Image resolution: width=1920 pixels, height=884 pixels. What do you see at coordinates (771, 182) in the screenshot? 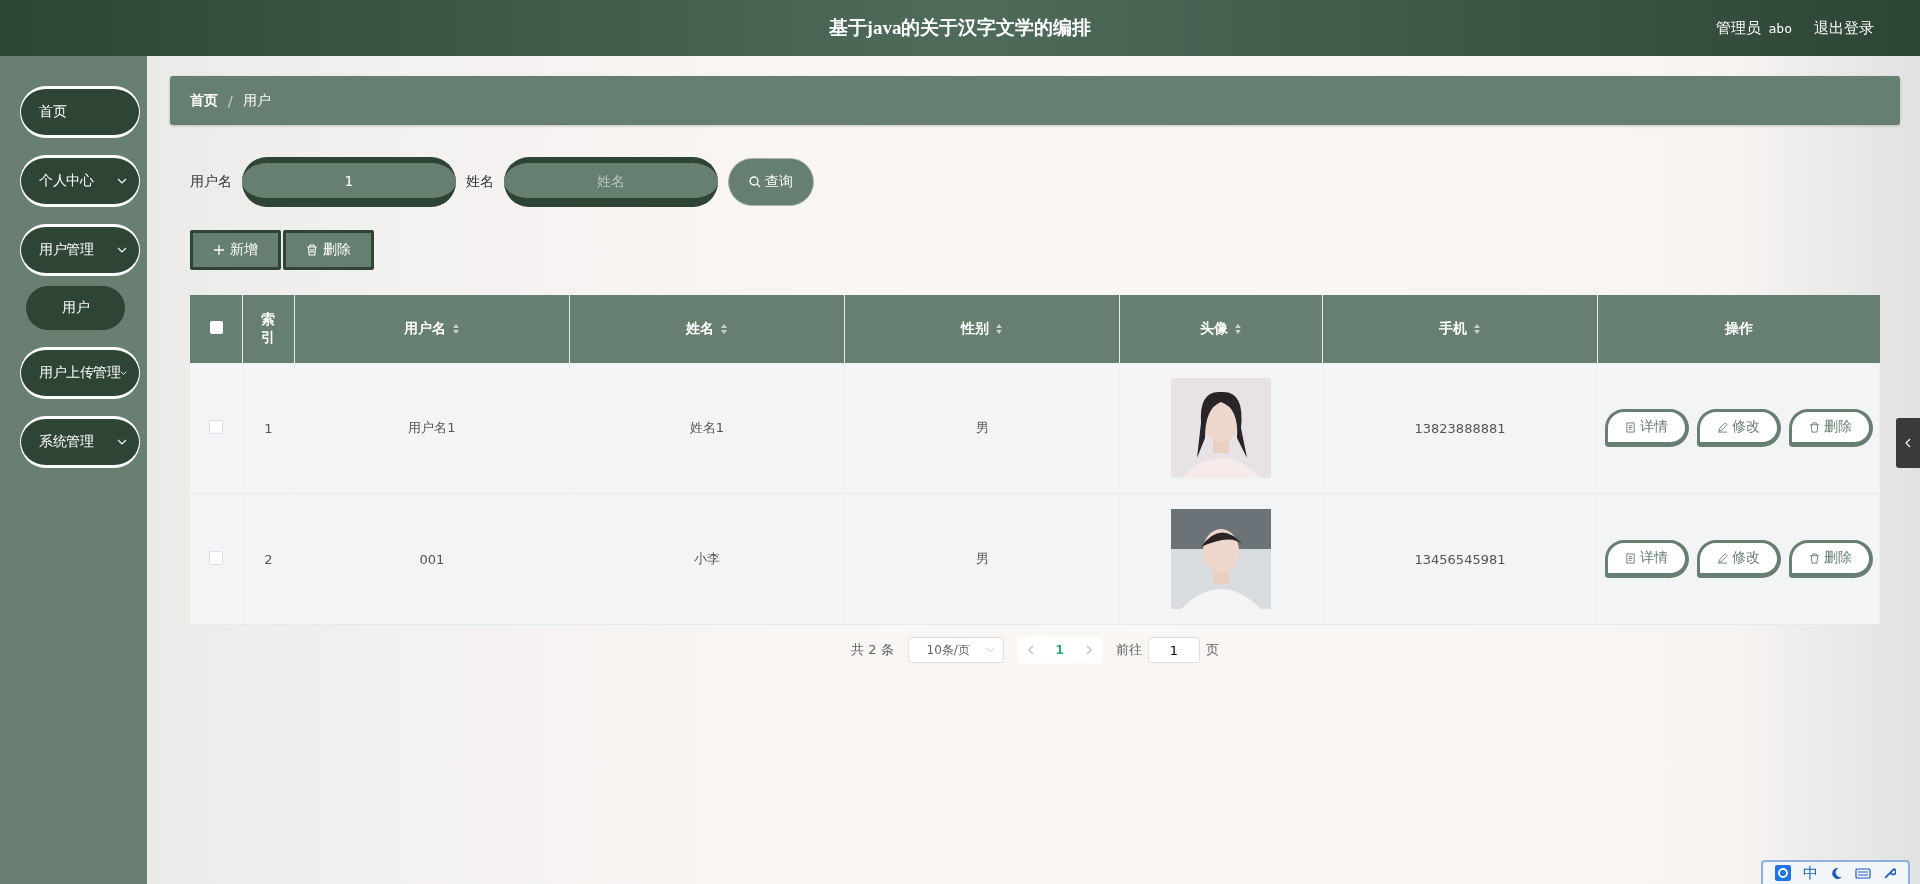
I see `search-button: 查询` at bounding box center [771, 182].